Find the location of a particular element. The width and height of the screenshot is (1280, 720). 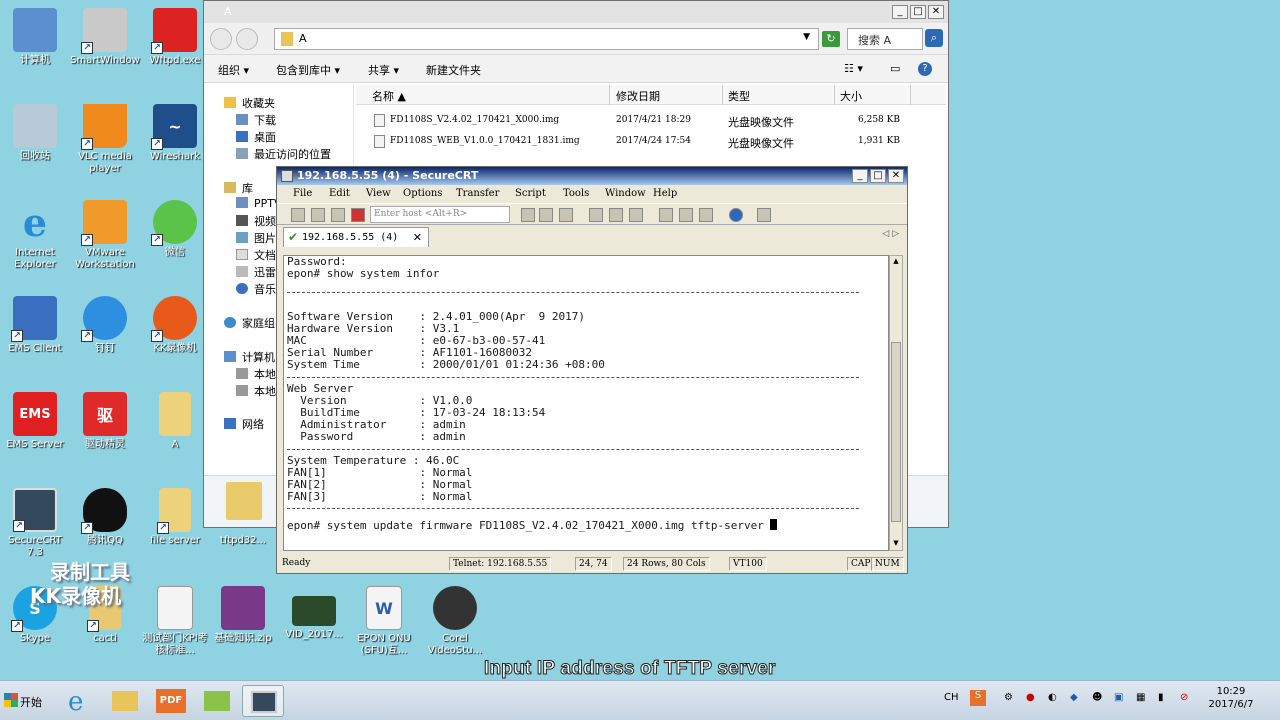

nav-documents: 文档 is located at coordinates (256, 255).